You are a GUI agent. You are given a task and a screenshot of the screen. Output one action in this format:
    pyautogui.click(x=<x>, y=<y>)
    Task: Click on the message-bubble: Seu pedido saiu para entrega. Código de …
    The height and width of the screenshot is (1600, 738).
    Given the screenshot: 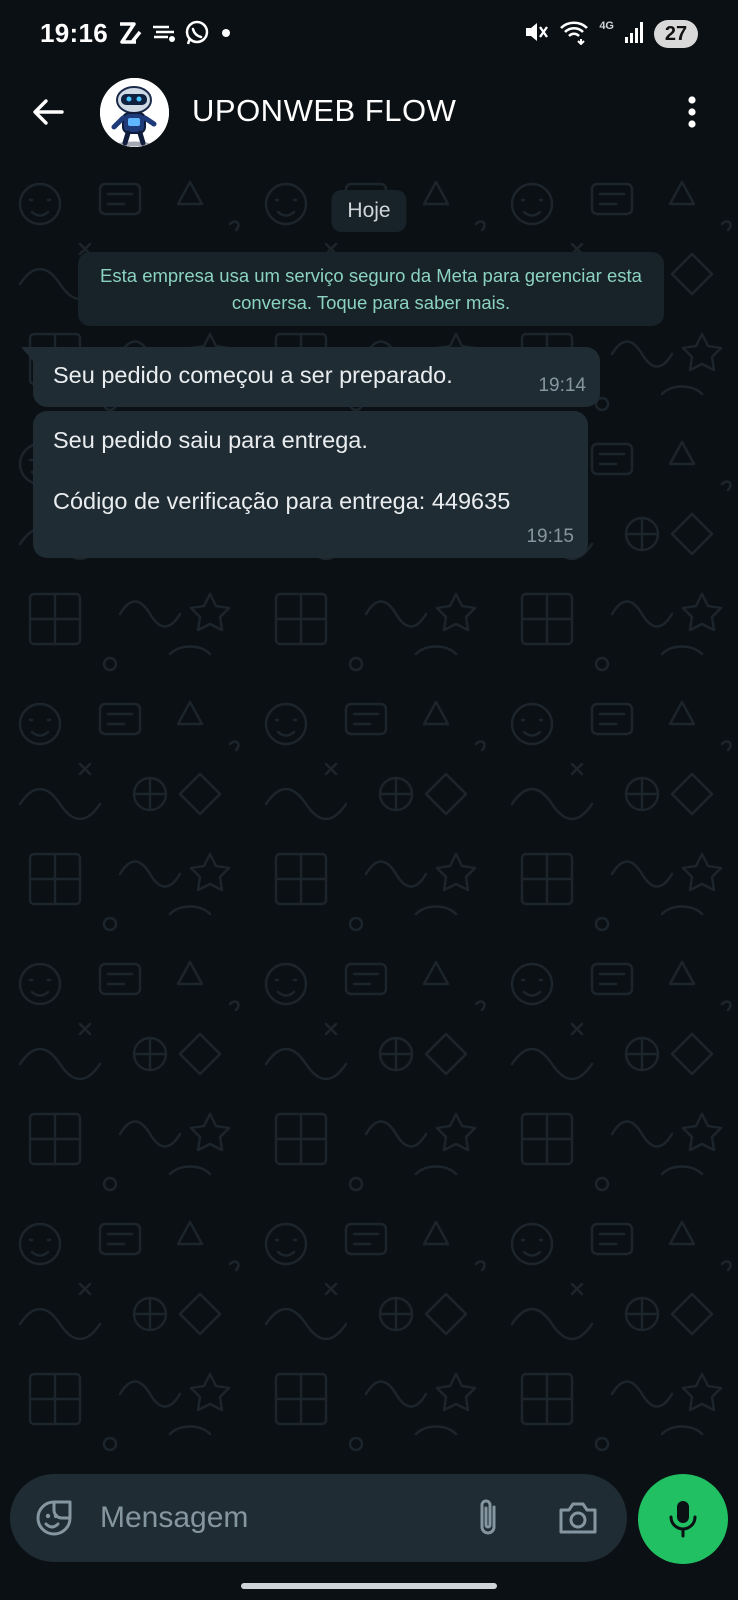 What is the action you would take?
    pyautogui.click(x=310, y=484)
    